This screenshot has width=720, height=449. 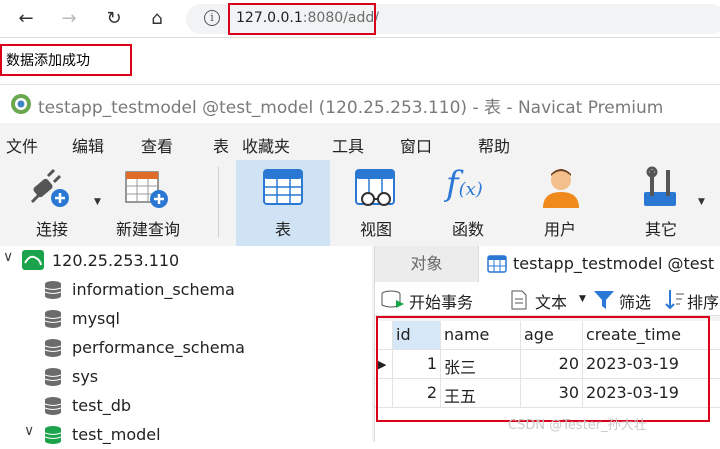 What do you see at coordinates (464, 184) in the screenshot?
I see `function-icon: f(x)` at bounding box center [464, 184].